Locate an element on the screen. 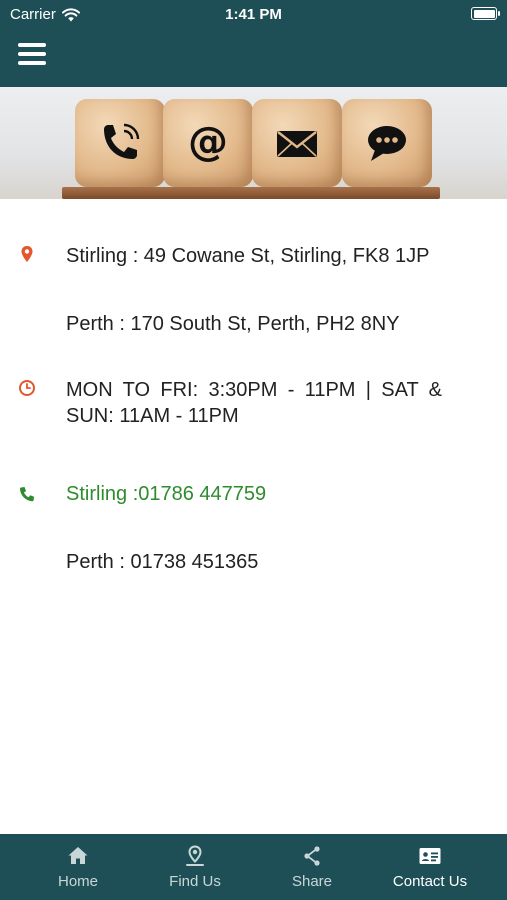 This screenshot has height=900, width=507. envelope-cube is located at coordinates (297, 143).